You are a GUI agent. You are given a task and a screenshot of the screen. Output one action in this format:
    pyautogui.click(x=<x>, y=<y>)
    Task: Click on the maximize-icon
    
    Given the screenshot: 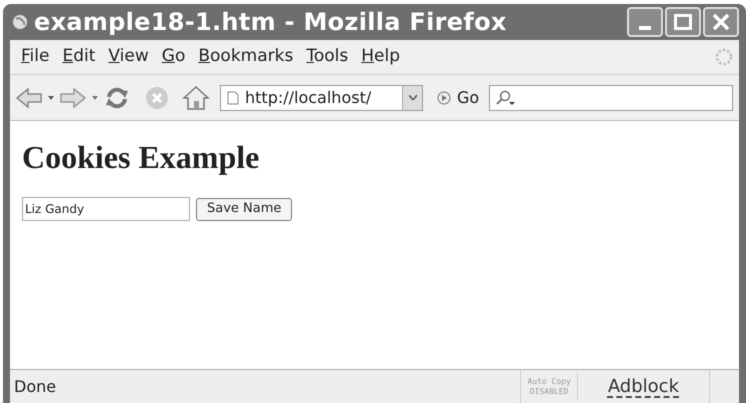 What is the action you would take?
    pyautogui.click(x=683, y=22)
    